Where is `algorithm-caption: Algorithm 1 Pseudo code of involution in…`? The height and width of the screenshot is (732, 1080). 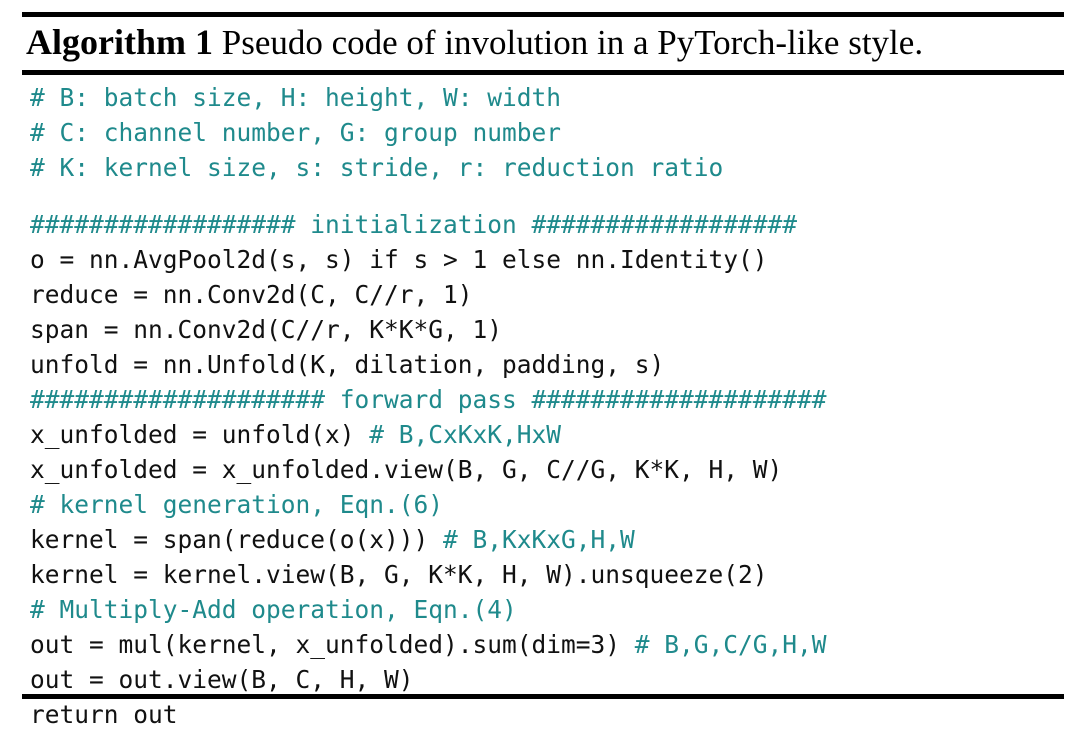 algorithm-caption: Algorithm 1 Pseudo code of involution in… is located at coordinates (546, 42).